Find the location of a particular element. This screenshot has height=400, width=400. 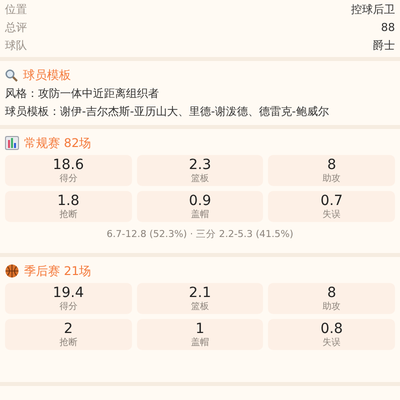

stat-value: 1 is located at coordinates (200, 328).